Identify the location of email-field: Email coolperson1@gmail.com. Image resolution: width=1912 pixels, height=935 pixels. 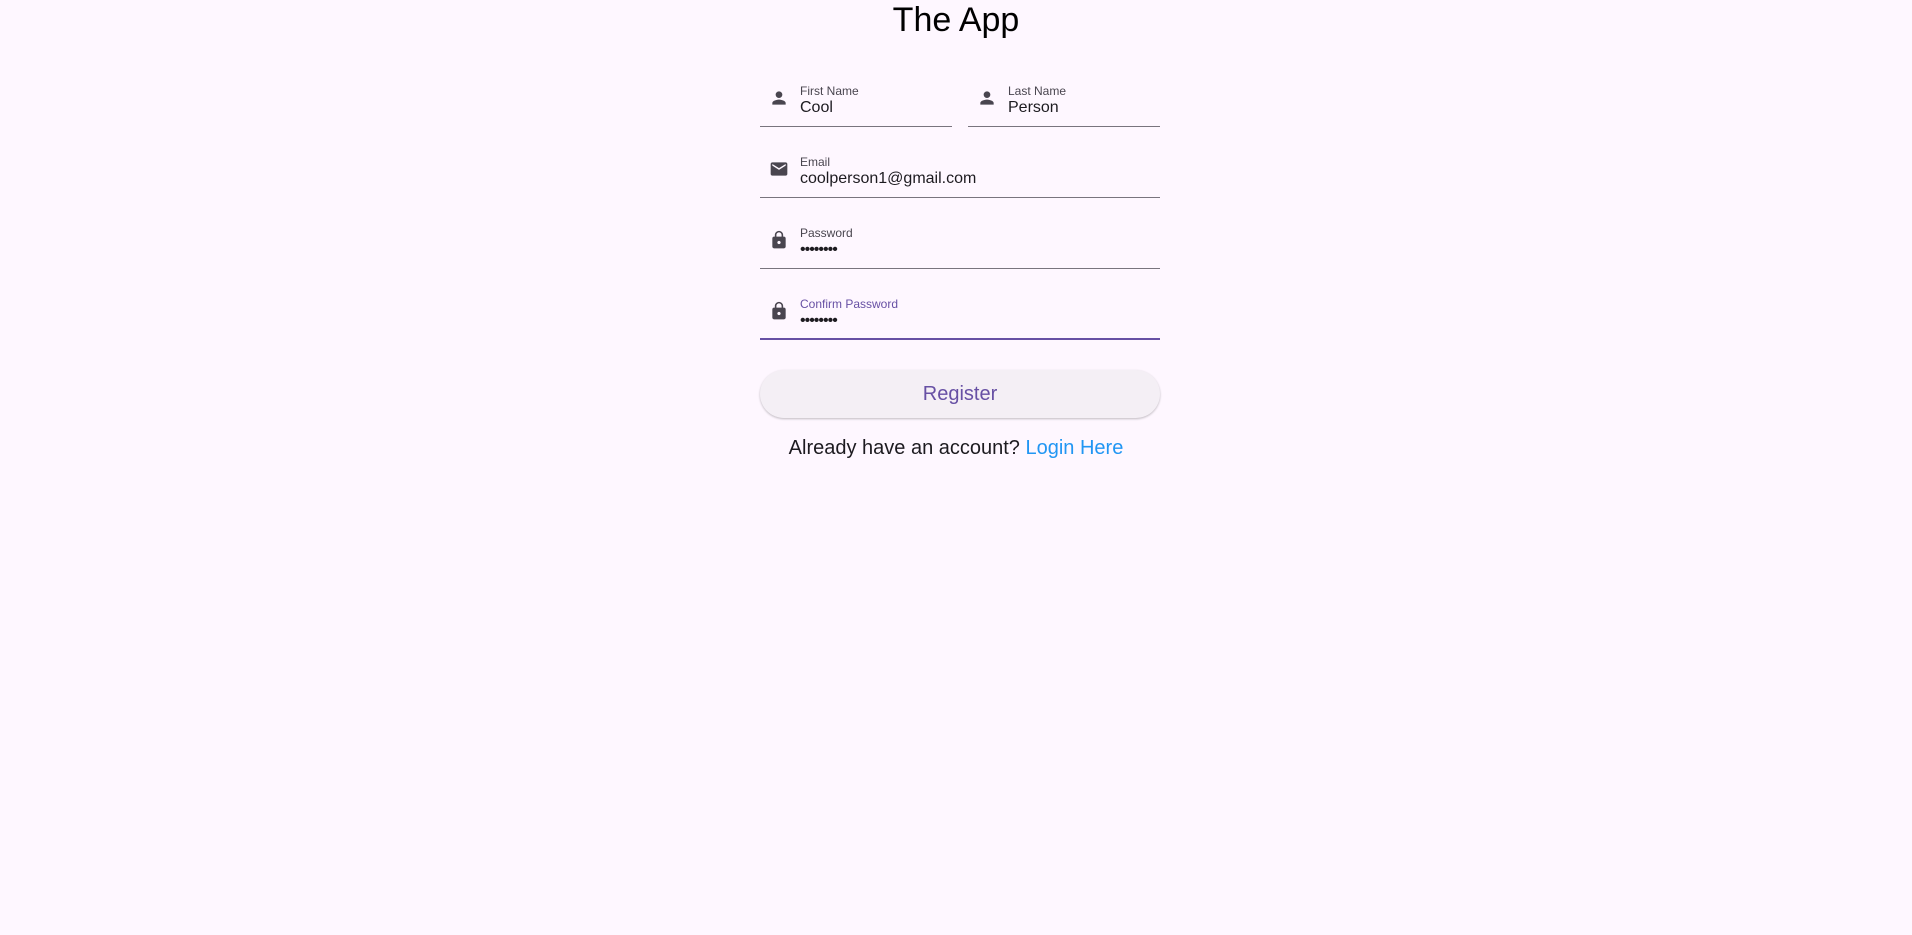
(960, 172).